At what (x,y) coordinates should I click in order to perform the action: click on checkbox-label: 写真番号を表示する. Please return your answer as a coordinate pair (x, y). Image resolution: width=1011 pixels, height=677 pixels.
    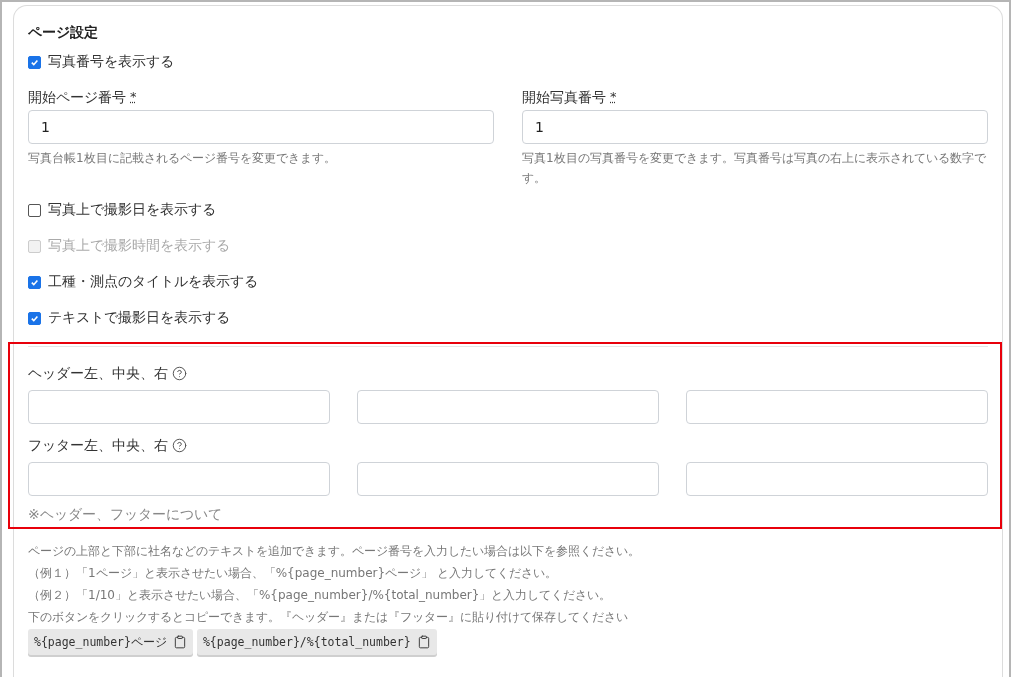
    Looking at the image, I should click on (111, 62).